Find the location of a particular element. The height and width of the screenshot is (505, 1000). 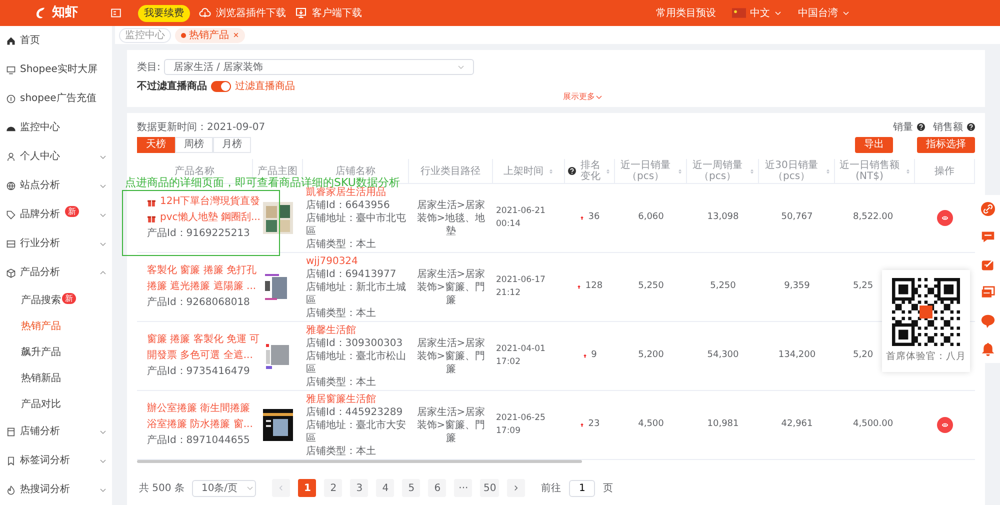

sidebar-subitem: 产品对比 is located at coordinates (56, 404).